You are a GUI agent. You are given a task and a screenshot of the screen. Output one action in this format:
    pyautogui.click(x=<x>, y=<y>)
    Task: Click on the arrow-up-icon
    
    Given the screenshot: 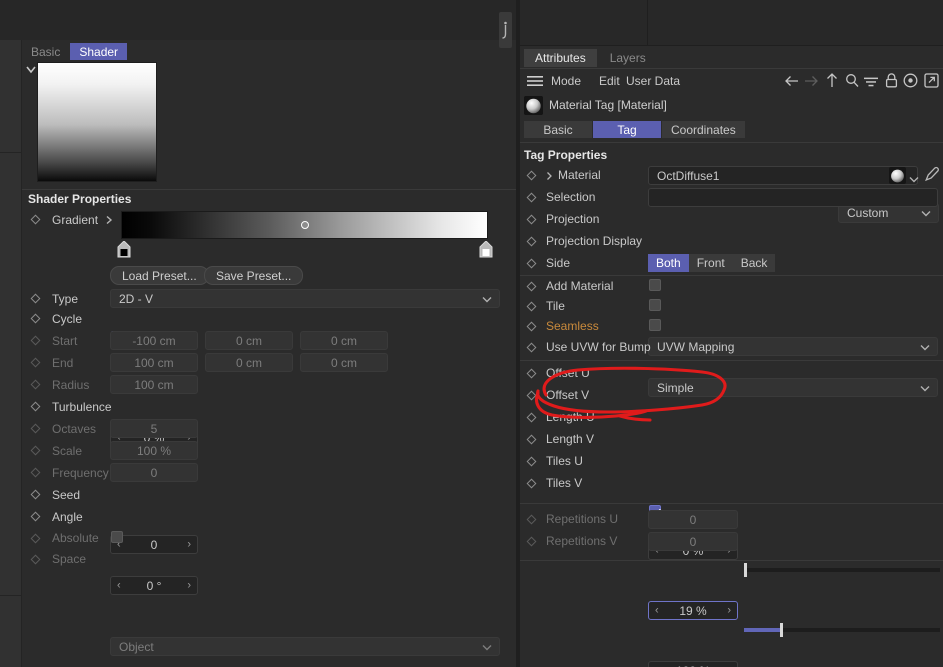 What is the action you would take?
    pyautogui.click(x=832, y=80)
    